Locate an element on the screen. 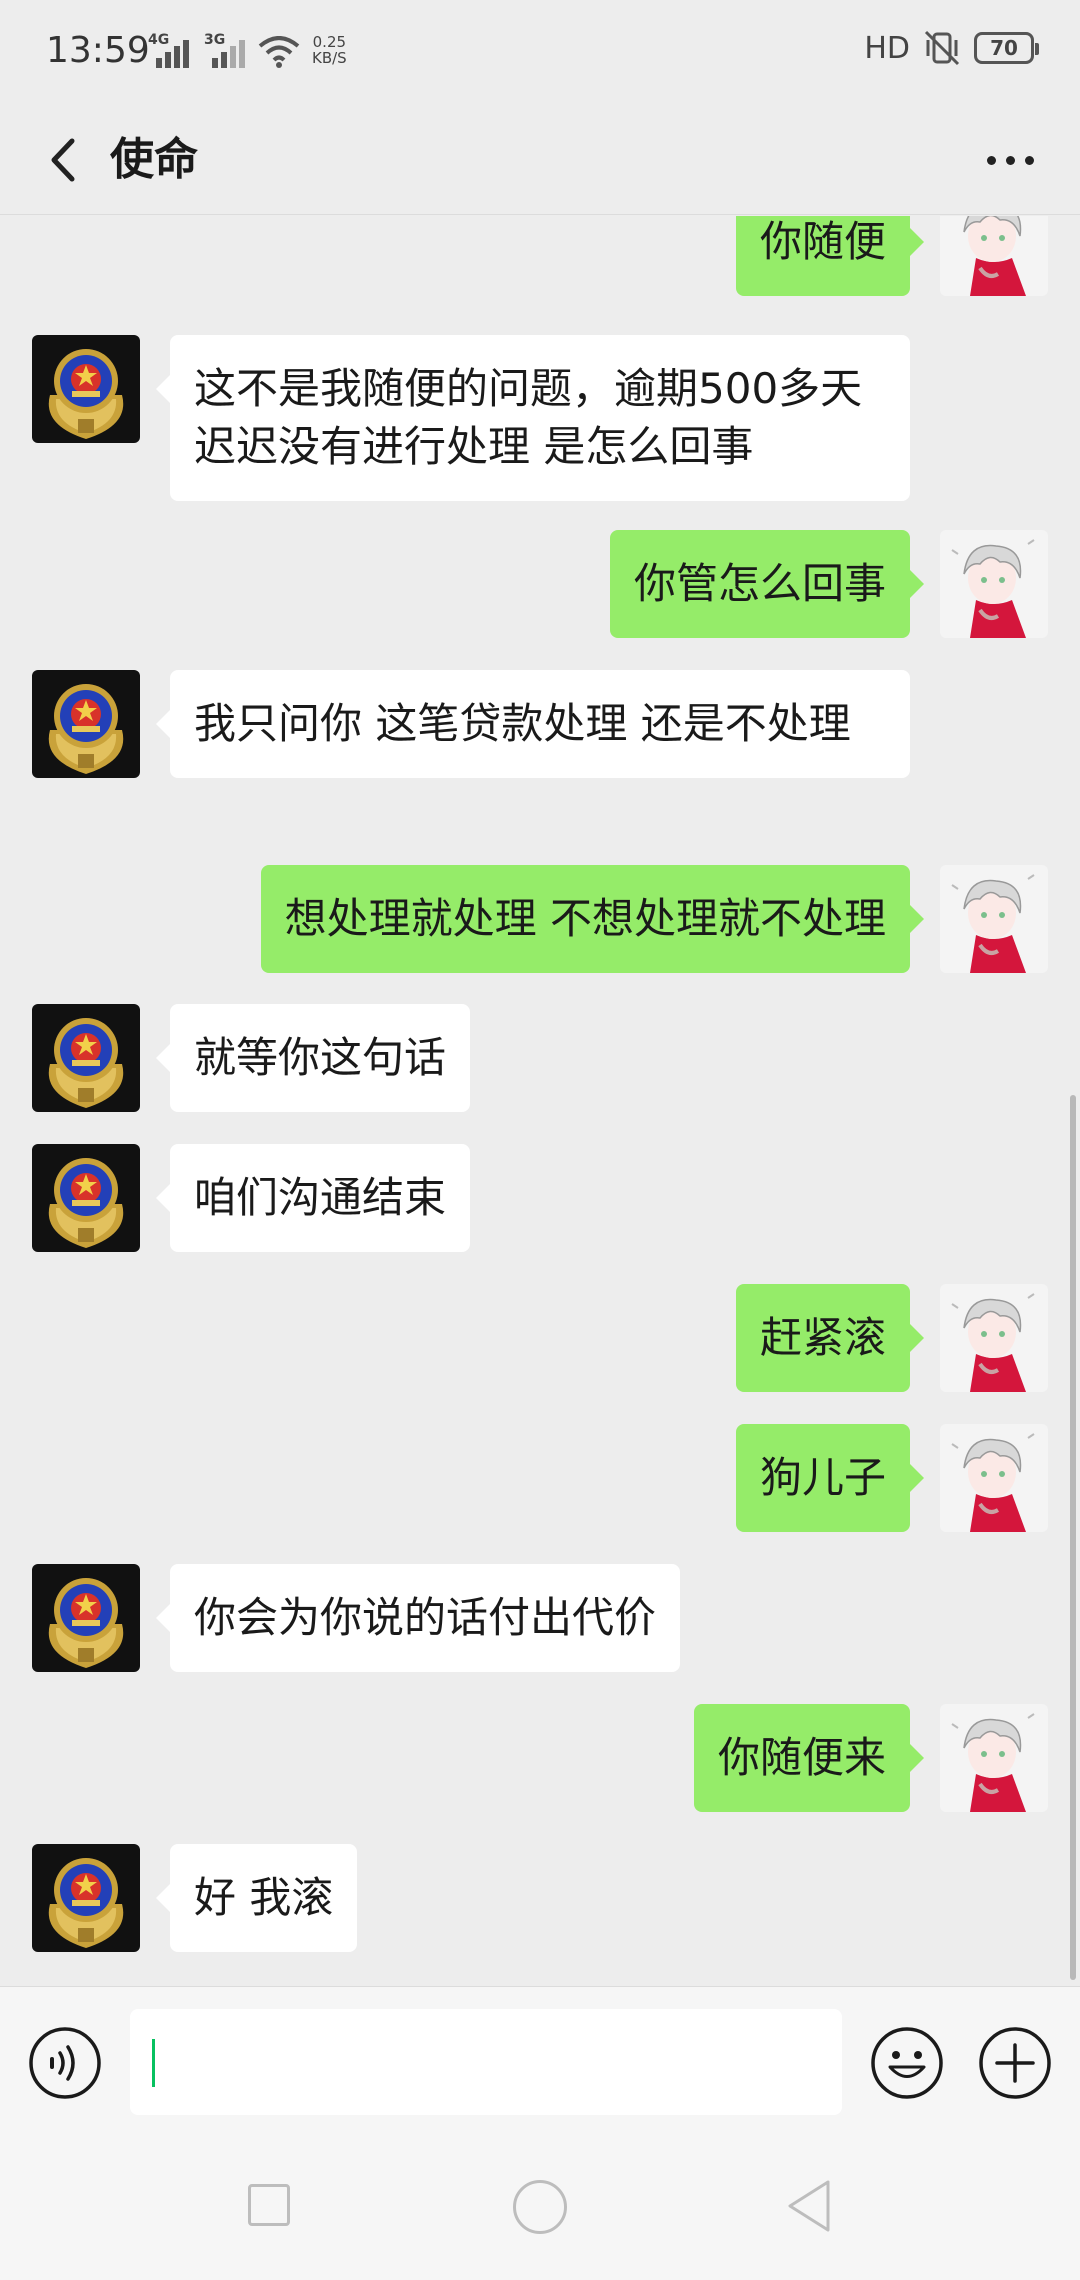  text-cursor is located at coordinates (153, 2063).